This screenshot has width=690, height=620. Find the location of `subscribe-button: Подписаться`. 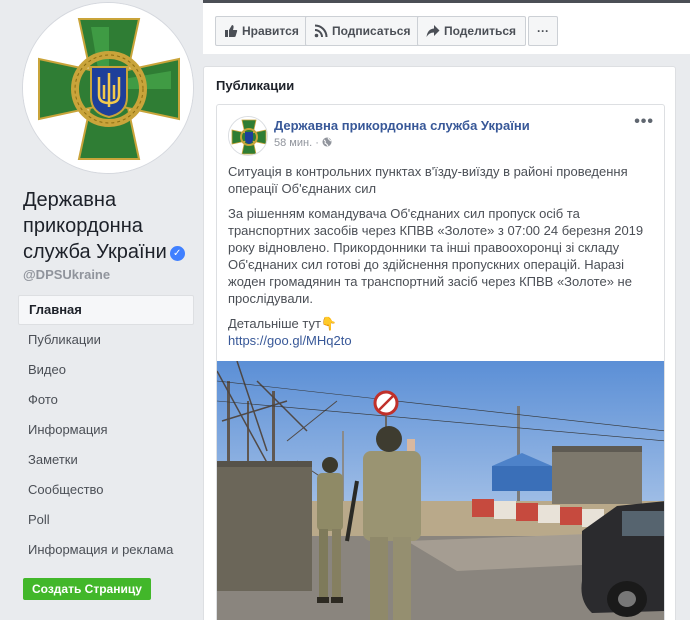

subscribe-button: Подписаться is located at coordinates (363, 31).